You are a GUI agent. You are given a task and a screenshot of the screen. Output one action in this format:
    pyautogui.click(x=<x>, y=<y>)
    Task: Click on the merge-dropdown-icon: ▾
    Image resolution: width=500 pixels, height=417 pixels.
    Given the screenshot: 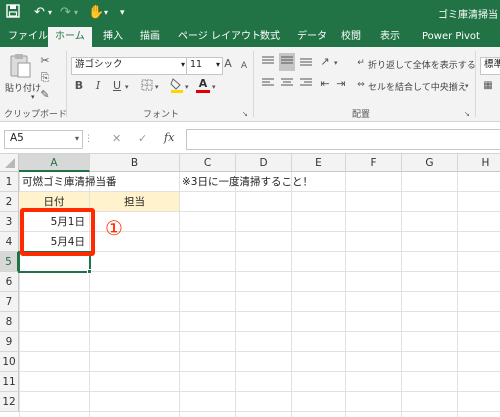 What is the action you would take?
    pyautogui.click(x=467, y=86)
    